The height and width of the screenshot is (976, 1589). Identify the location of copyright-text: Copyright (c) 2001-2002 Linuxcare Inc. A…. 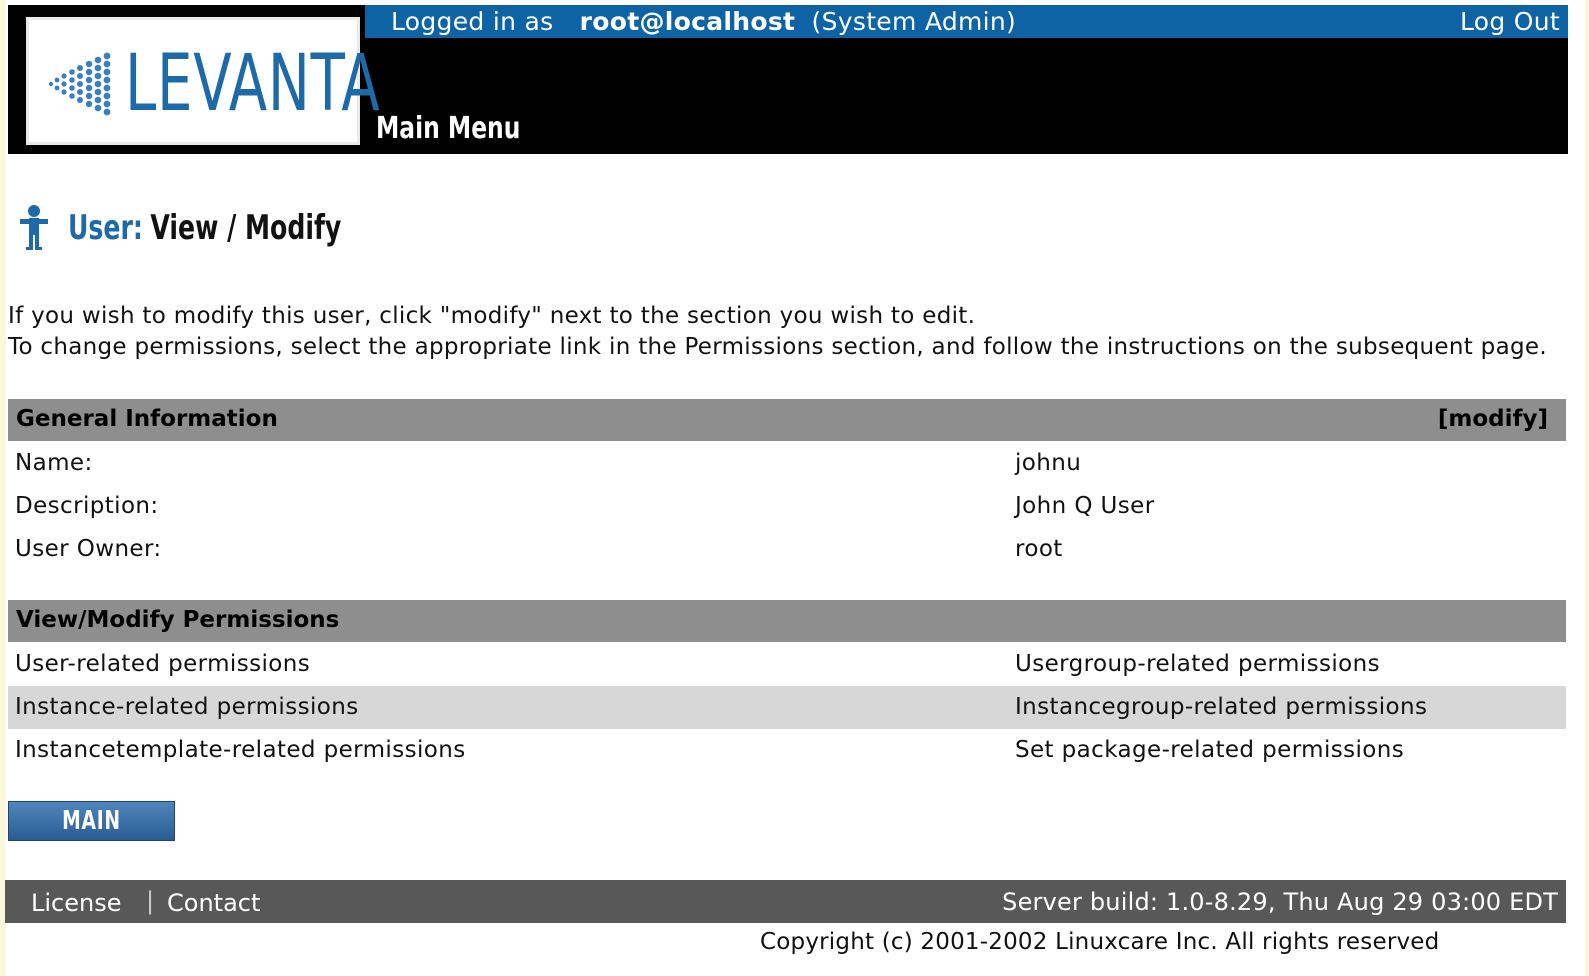
(1100, 942).